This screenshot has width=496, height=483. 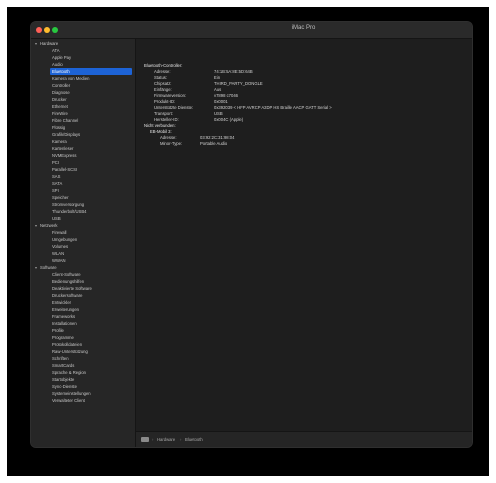 I want to click on sidebar-item: Deaktivierte Software, so click(x=72, y=288).